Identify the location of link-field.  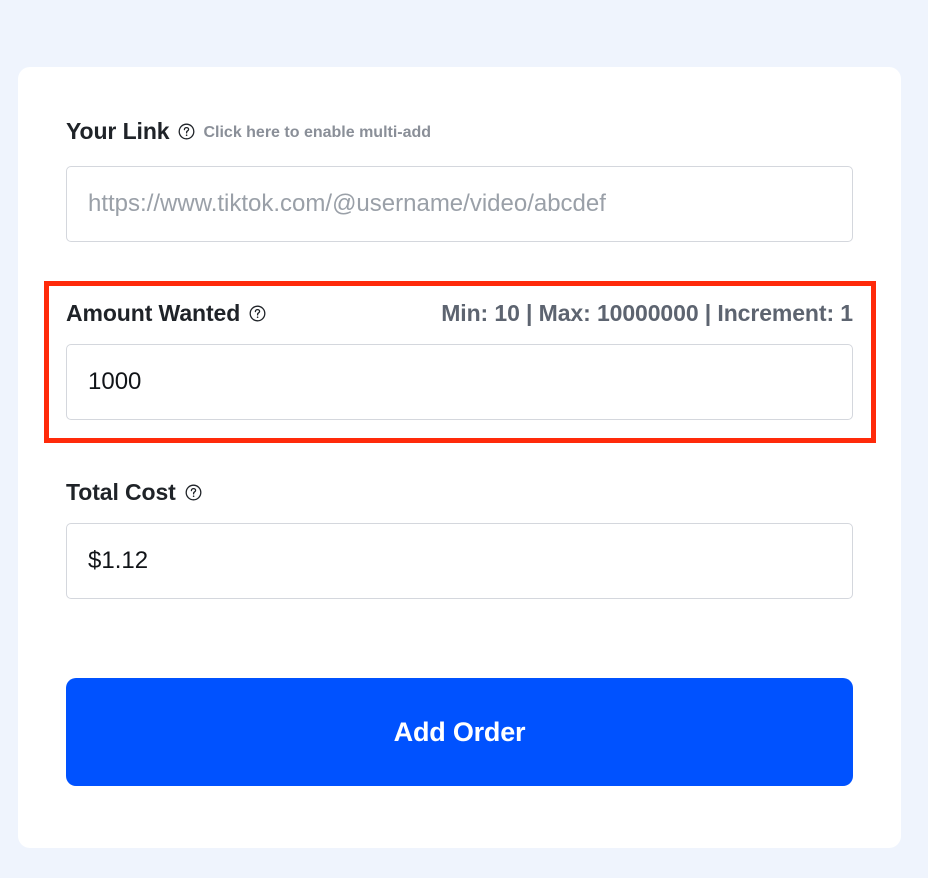
(459, 204).